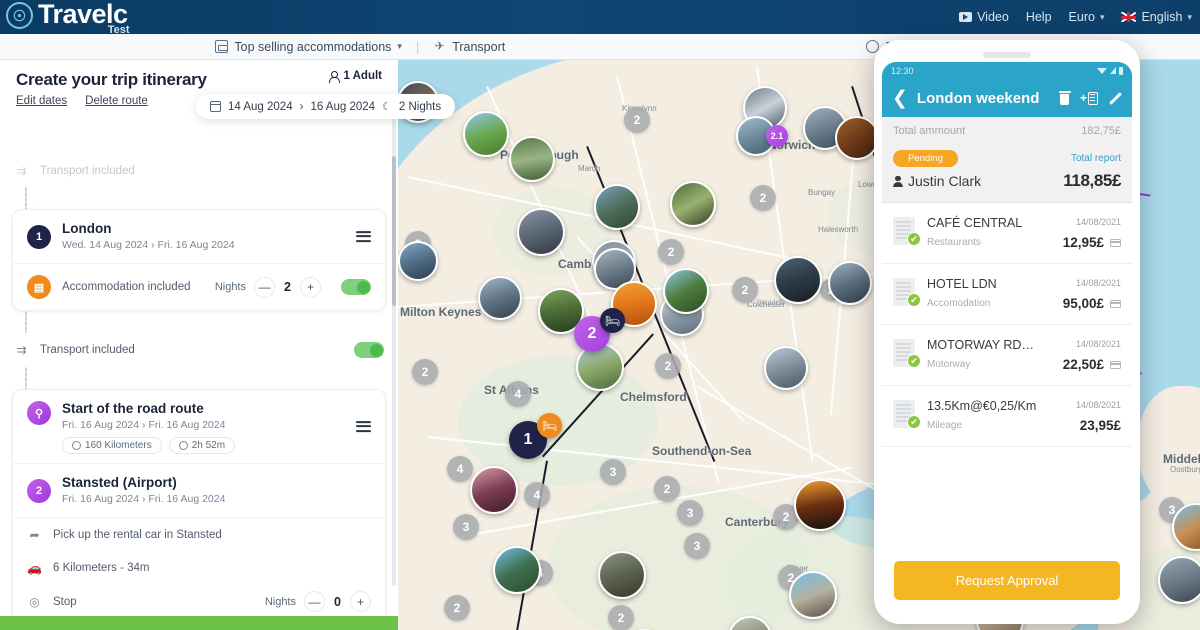 The width and height of the screenshot is (1200, 630). Describe the element at coordinates (112, 445) in the screenshot. I see `distance-chip: 160 Kilometers` at that location.